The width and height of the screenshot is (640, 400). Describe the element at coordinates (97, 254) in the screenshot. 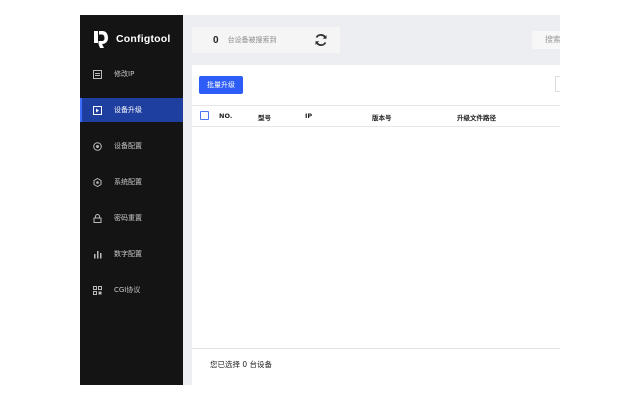

I see `digital-config-icon` at that location.